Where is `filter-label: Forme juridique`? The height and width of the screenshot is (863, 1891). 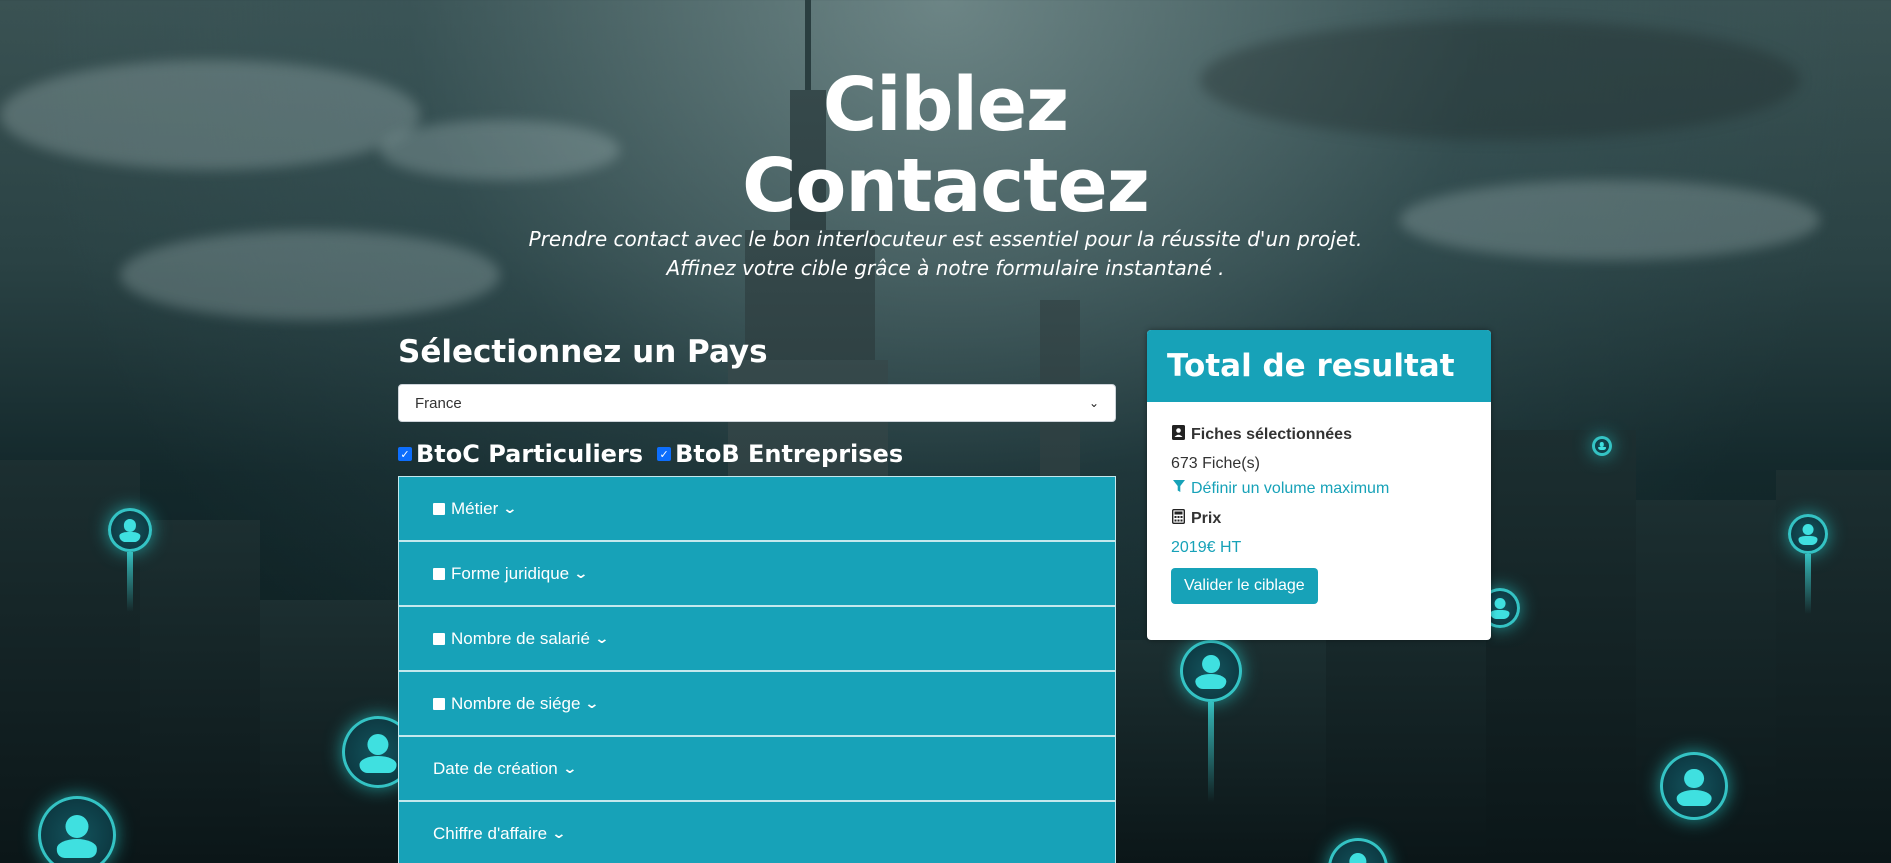
filter-label: Forme juridique is located at coordinates (510, 573).